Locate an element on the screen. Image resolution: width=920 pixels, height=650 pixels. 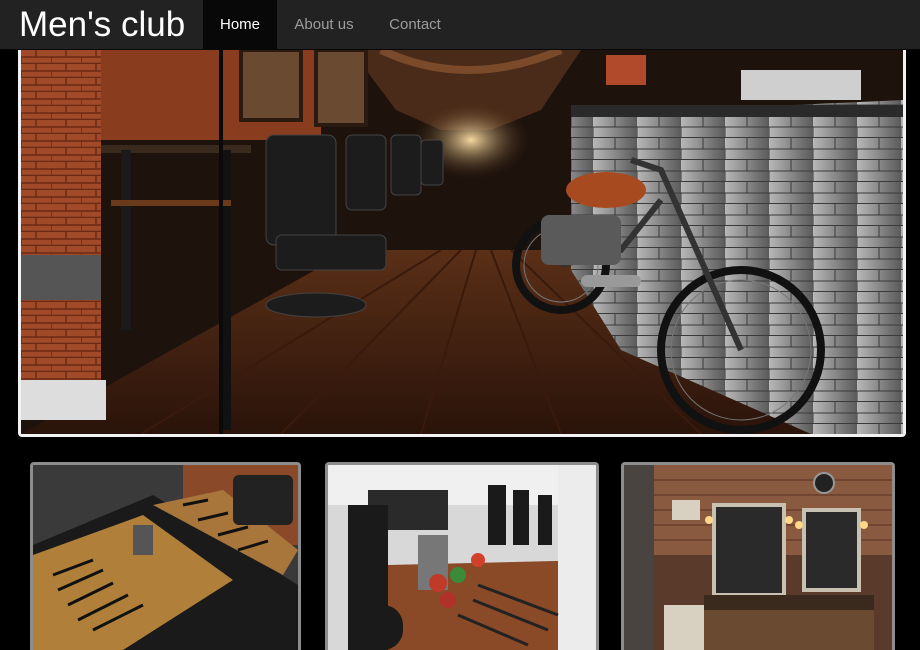
nav-item-about-us: About us is located at coordinates (324, 25).